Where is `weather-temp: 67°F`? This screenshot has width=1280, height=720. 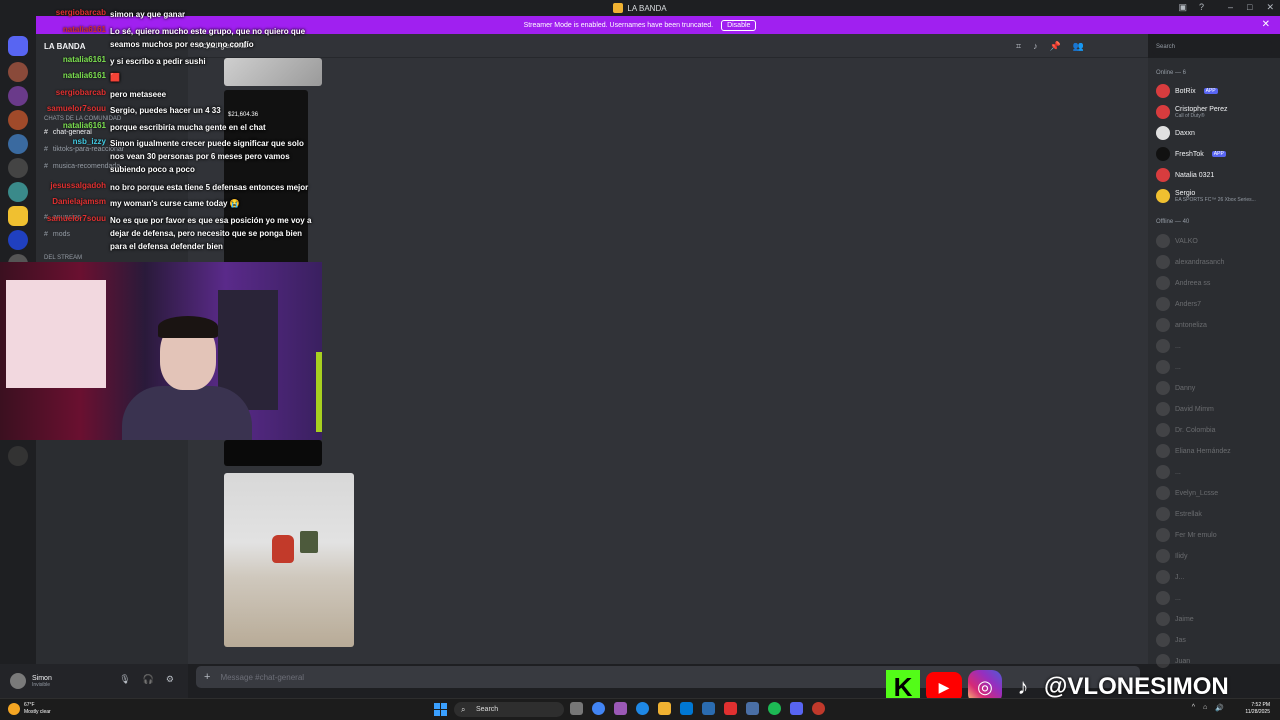 weather-temp: 67°F is located at coordinates (29, 705).